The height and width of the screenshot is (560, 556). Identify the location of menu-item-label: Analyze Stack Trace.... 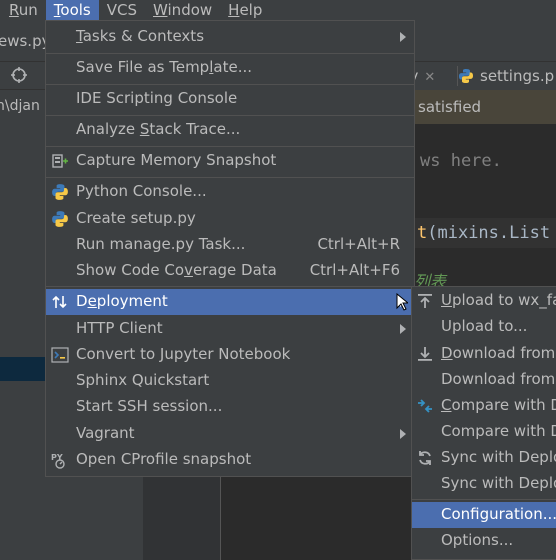
(158, 129).